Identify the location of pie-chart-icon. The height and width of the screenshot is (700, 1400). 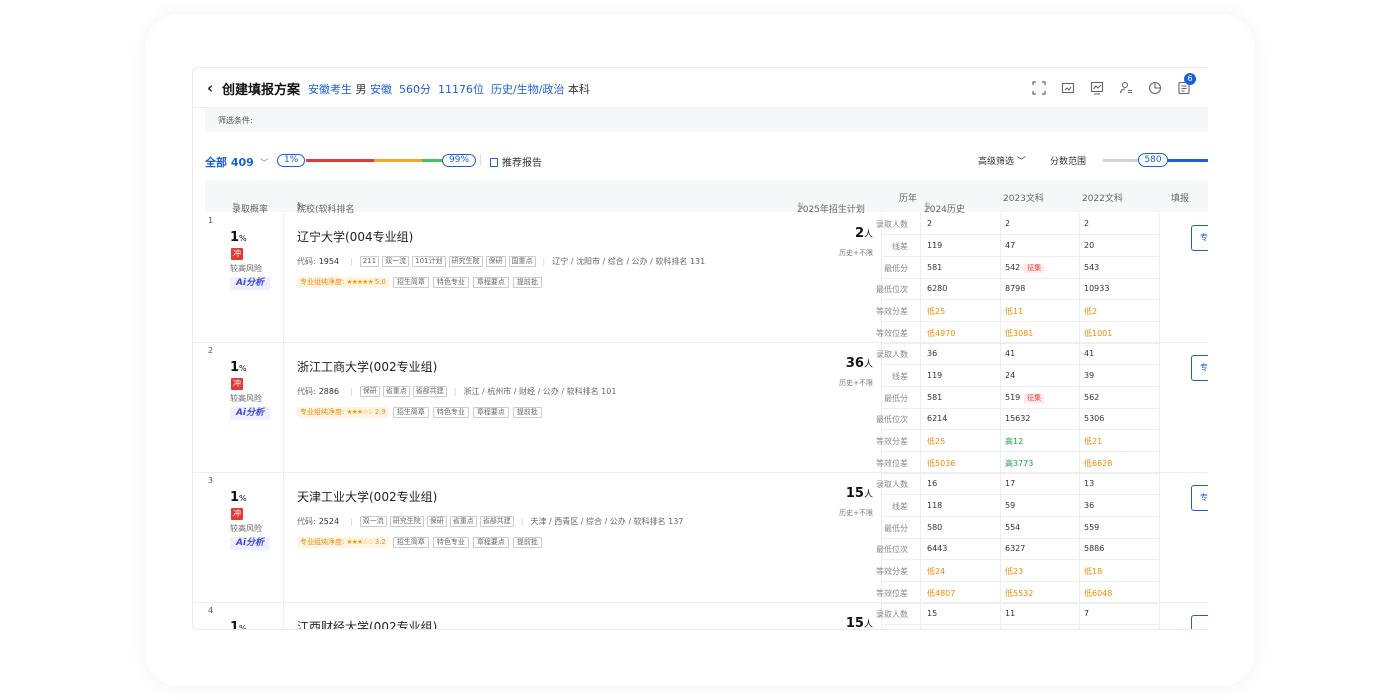
(1154, 87).